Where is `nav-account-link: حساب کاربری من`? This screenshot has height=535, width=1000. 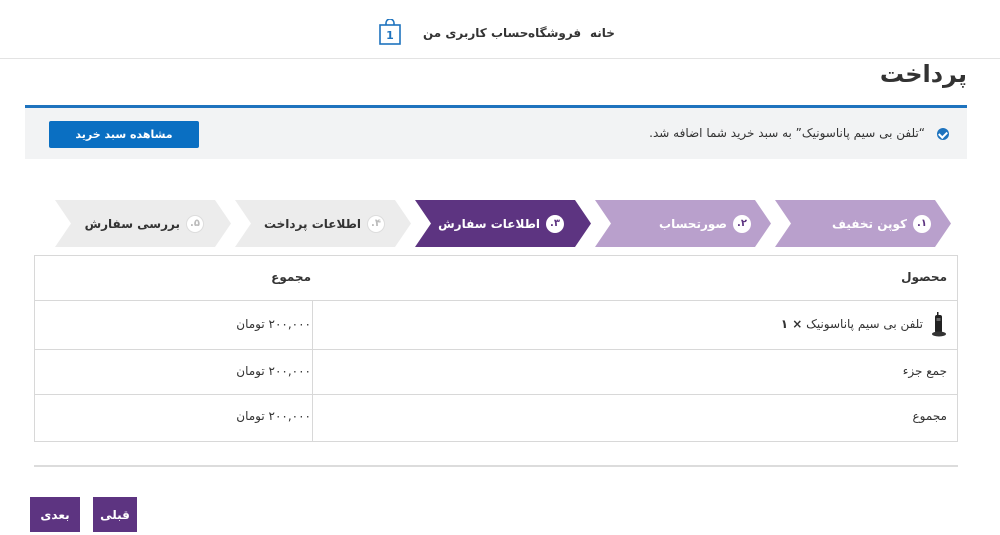 nav-account-link: حساب کاربری من is located at coordinates (475, 33).